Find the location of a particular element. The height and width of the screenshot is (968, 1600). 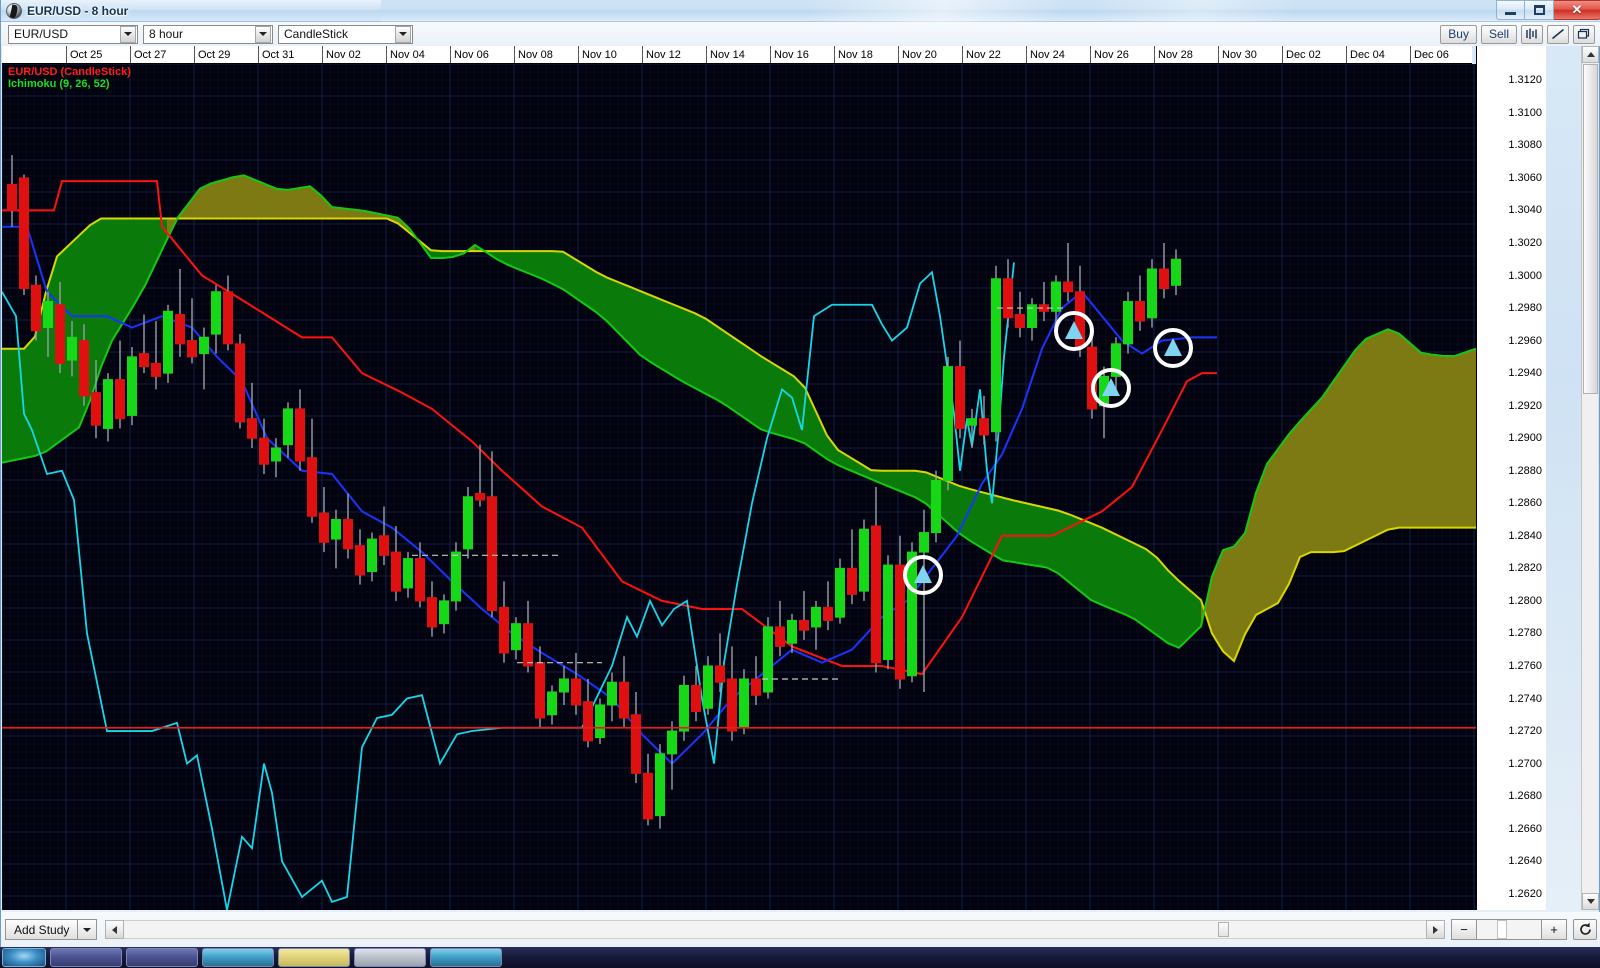

horizontal-scroll-thumb is located at coordinates (1223, 929).